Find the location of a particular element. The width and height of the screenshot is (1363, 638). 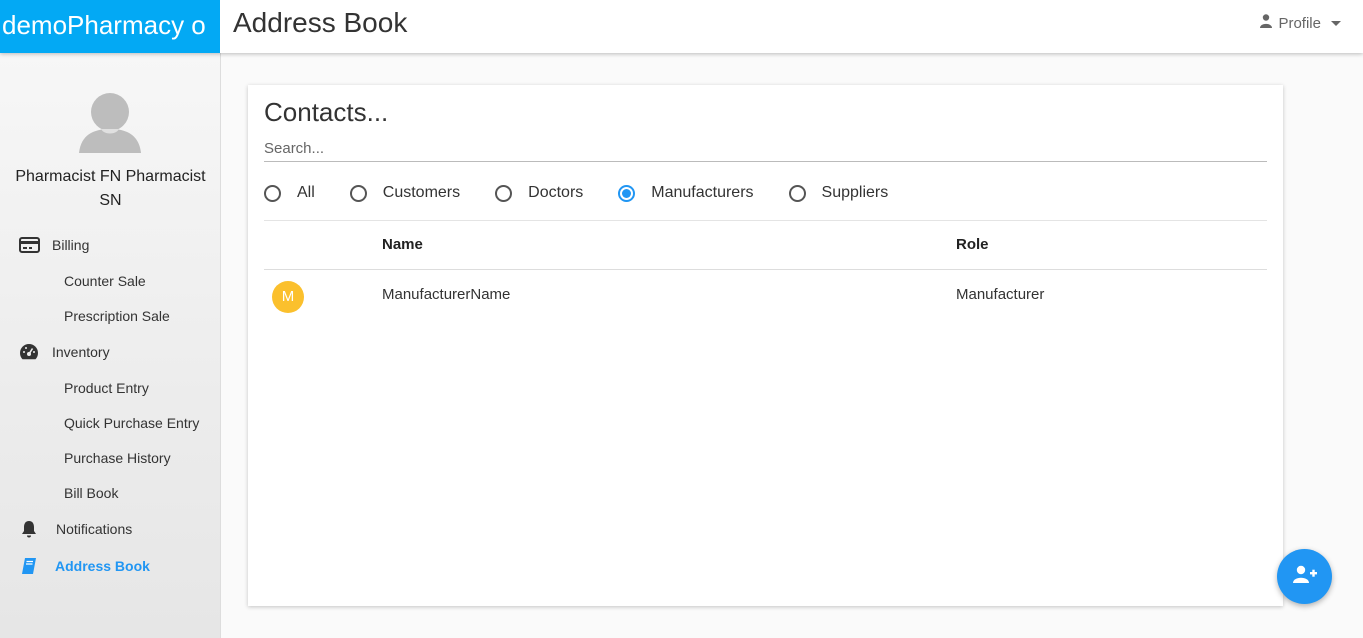

top-bar: demoPharmacy o Address Book Profile is located at coordinates (681, 26).